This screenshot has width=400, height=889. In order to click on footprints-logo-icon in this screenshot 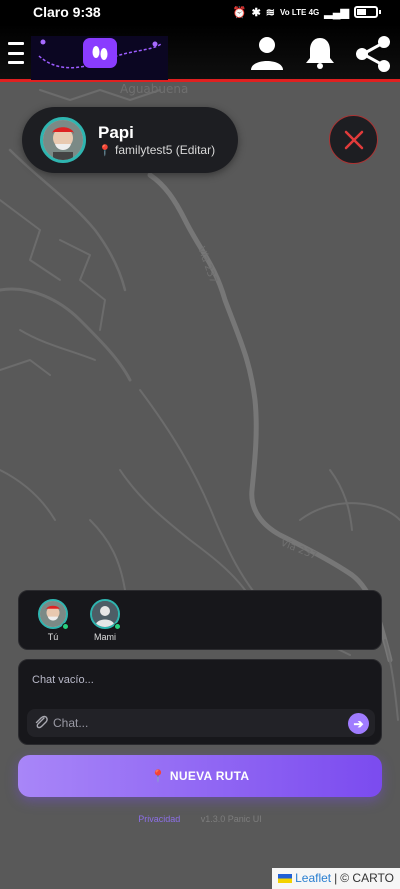, I will do `click(100, 53)`.